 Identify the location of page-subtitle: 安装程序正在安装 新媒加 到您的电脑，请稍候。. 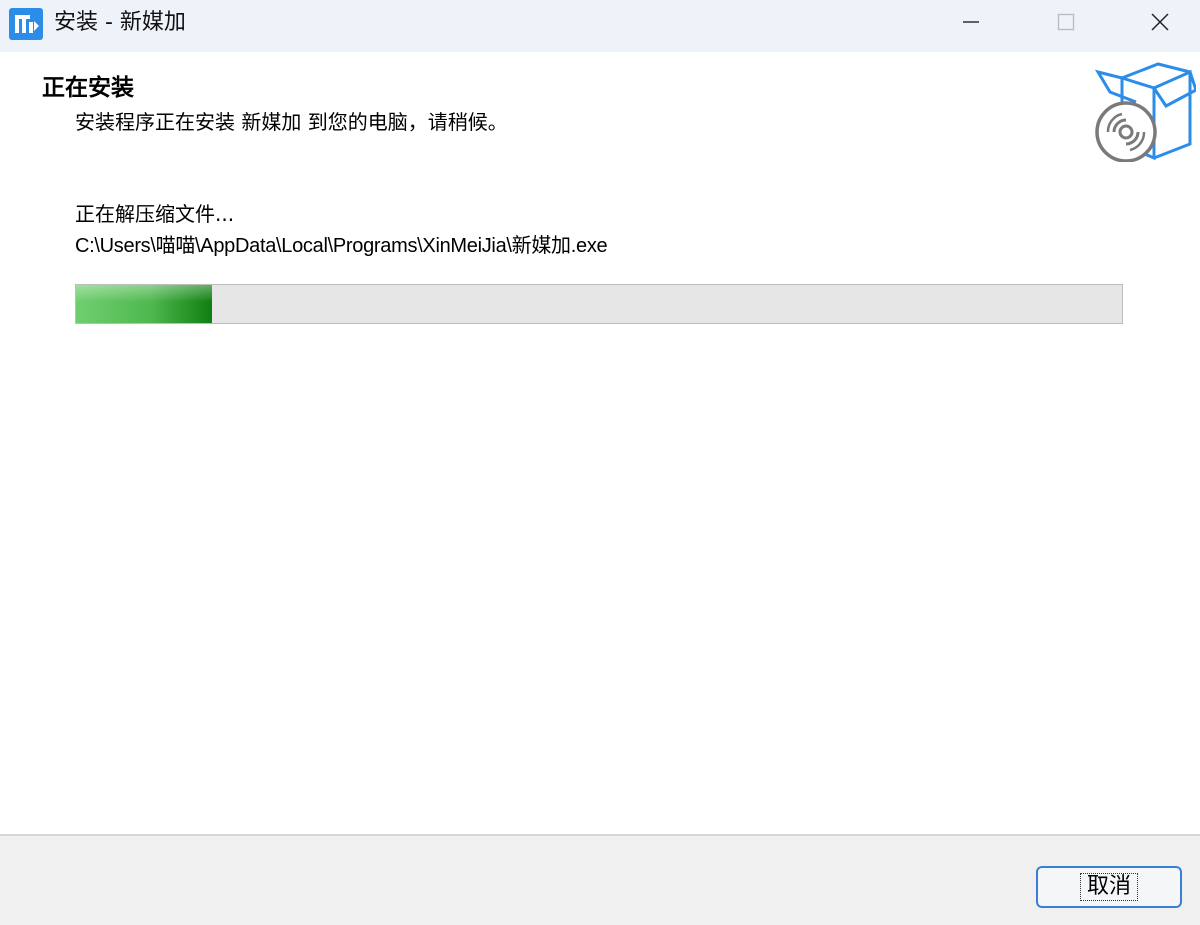
(291, 122).